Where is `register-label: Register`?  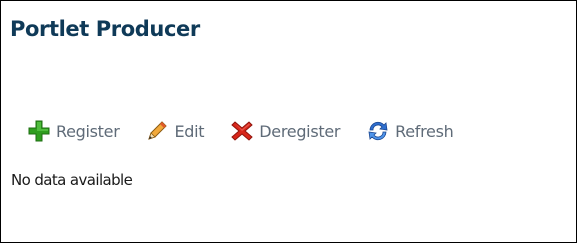
register-label: Register is located at coordinates (88, 131).